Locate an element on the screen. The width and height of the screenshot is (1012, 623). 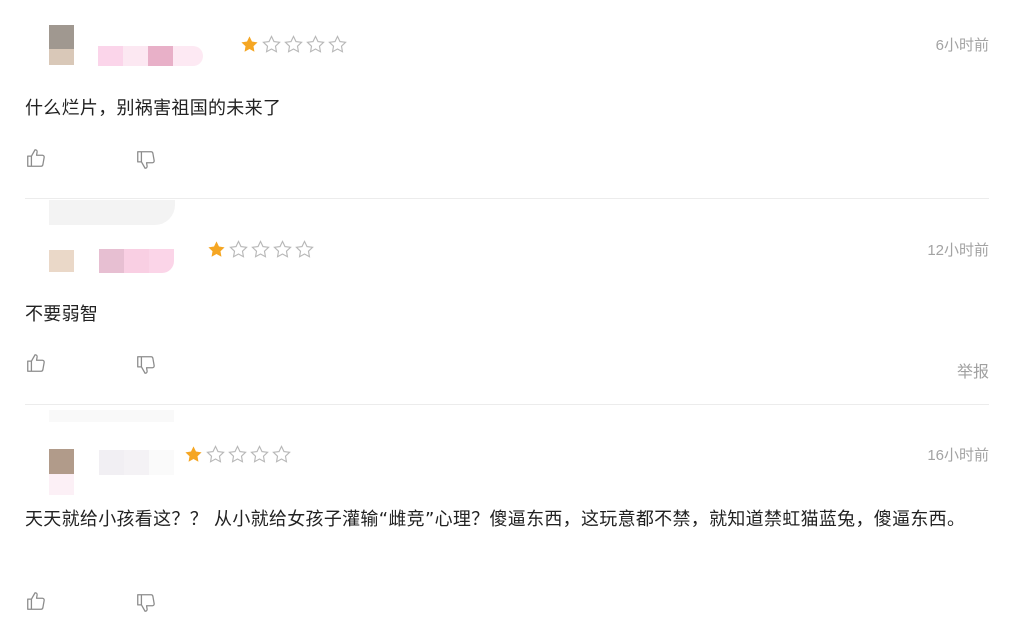
rating-stars is located at coordinates (237, 455).